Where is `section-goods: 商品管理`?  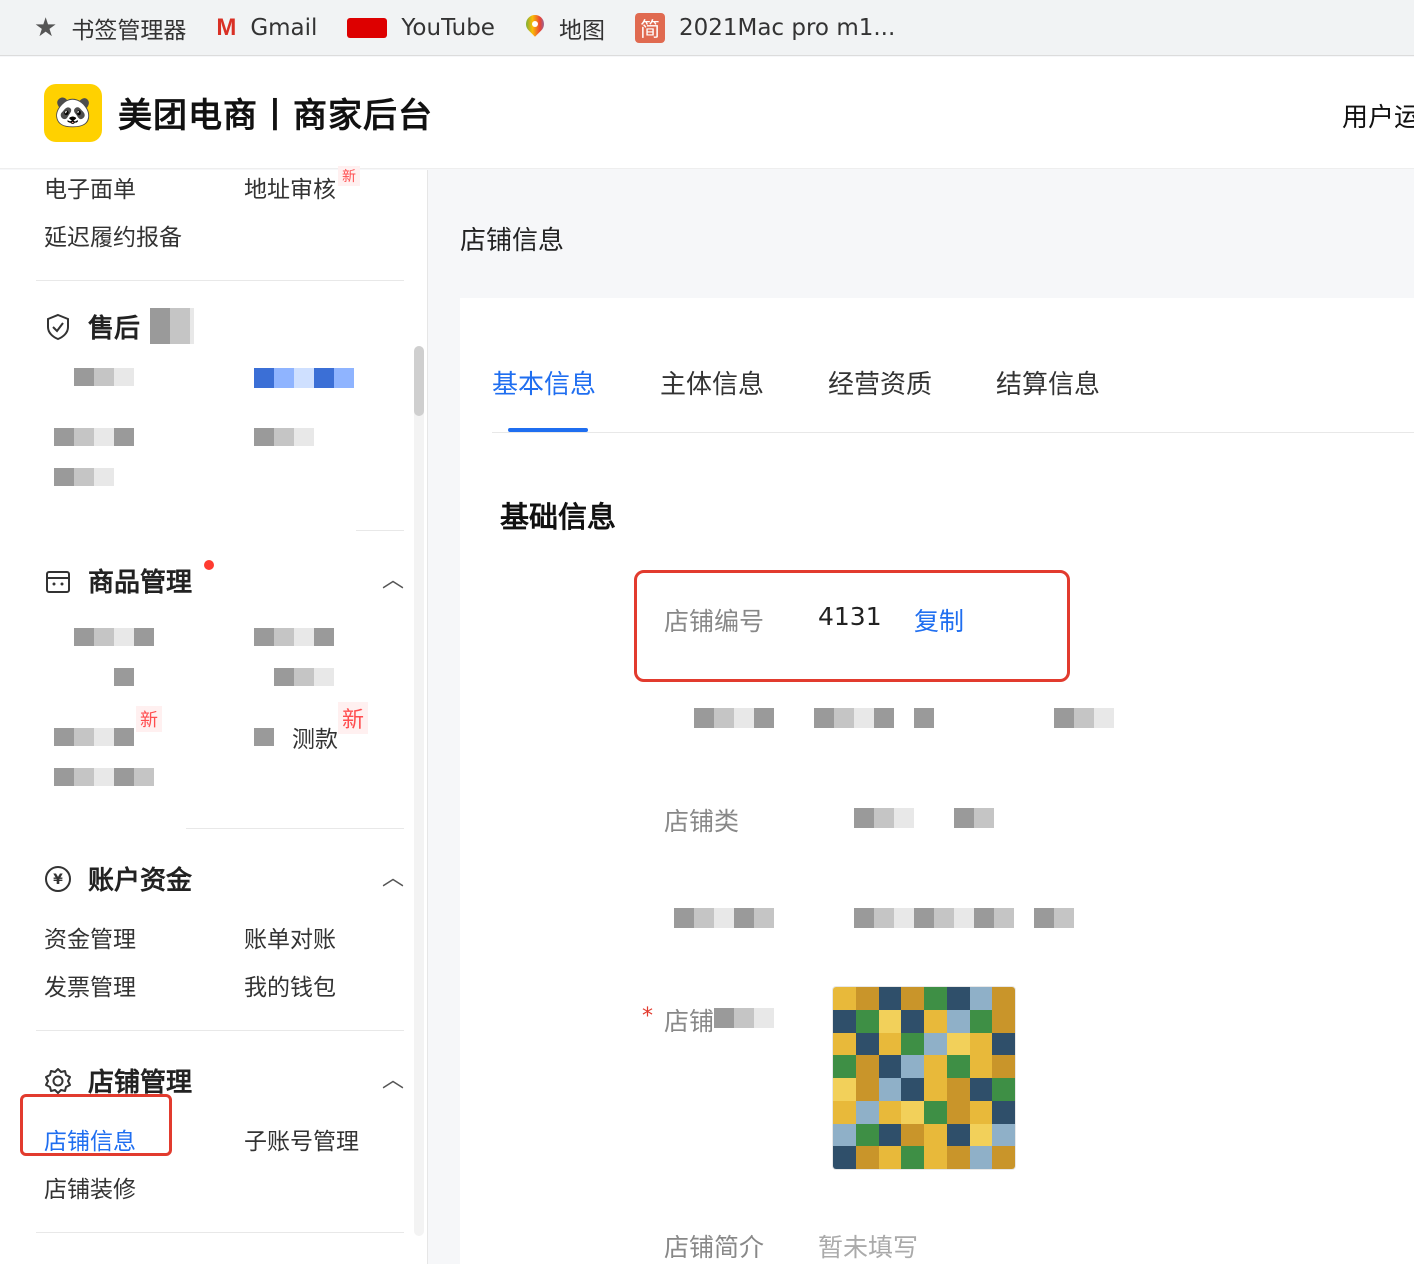
section-goods: 商品管理 is located at coordinates (118, 580).